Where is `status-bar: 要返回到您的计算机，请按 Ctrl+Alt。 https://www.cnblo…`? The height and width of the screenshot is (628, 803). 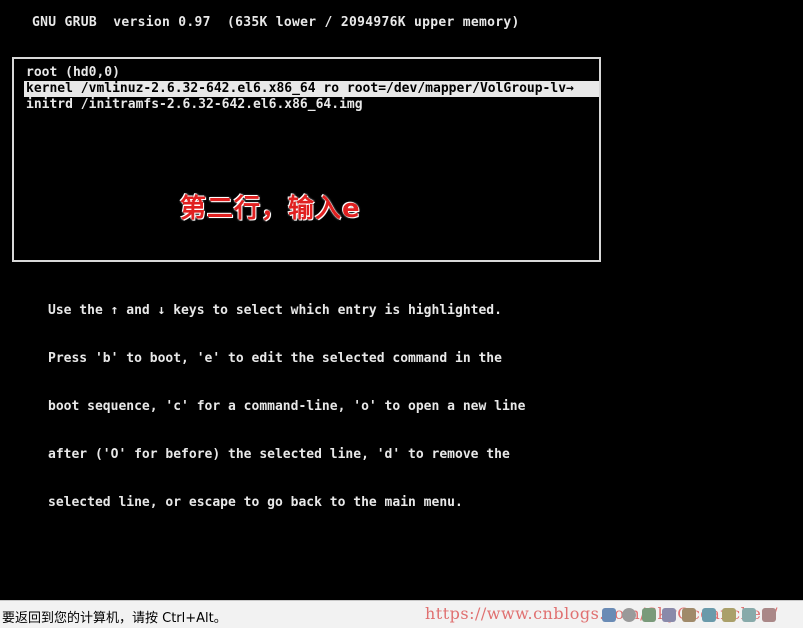 status-bar: 要返回到您的计算机，请按 Ctrl+Alt。 https://www.cnblo… is located at coordinates (401, 614).